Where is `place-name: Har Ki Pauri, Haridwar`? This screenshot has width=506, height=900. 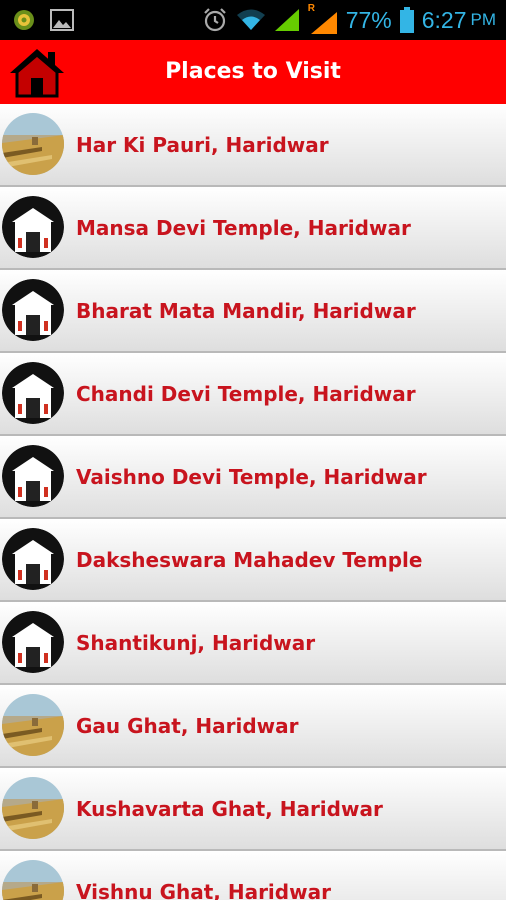 place-name: Har Ki Pauri, Haridwar is located at coordinates (202, 145).